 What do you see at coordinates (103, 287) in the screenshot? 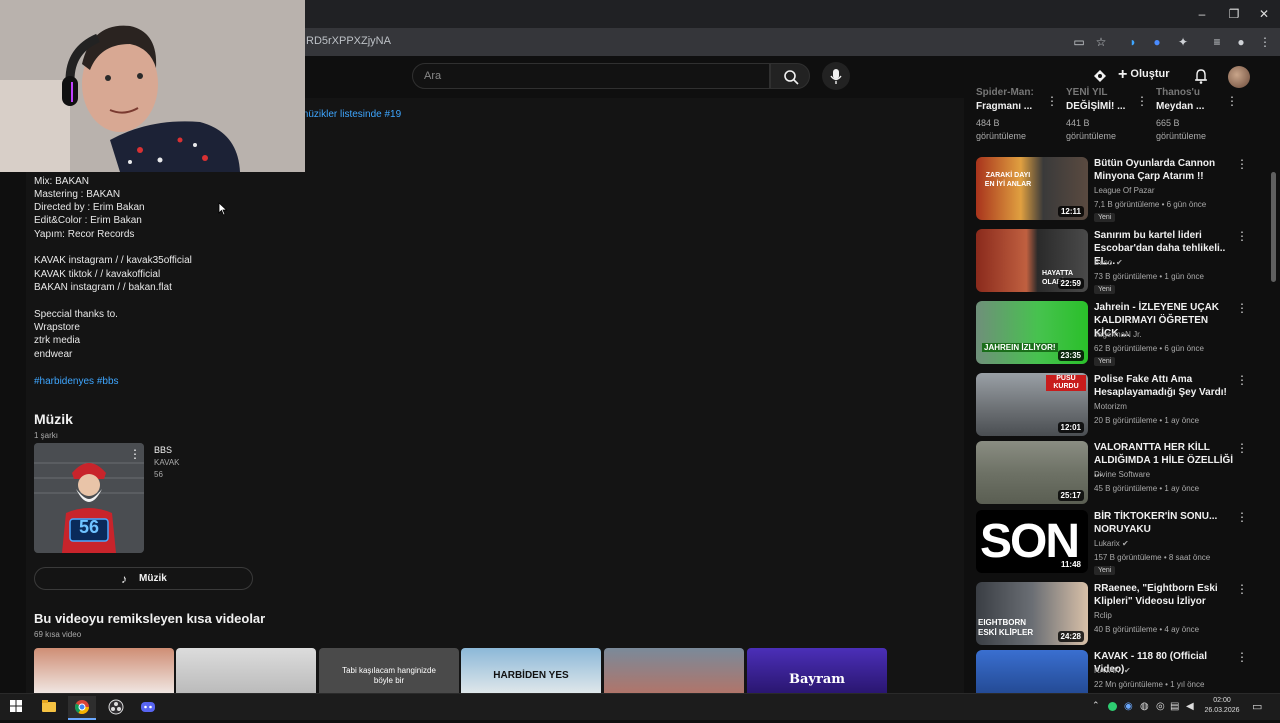
I see `desc-bakan-instagram: BAKAN instagram / / bakan.flat` at bounding box center [103, 287].